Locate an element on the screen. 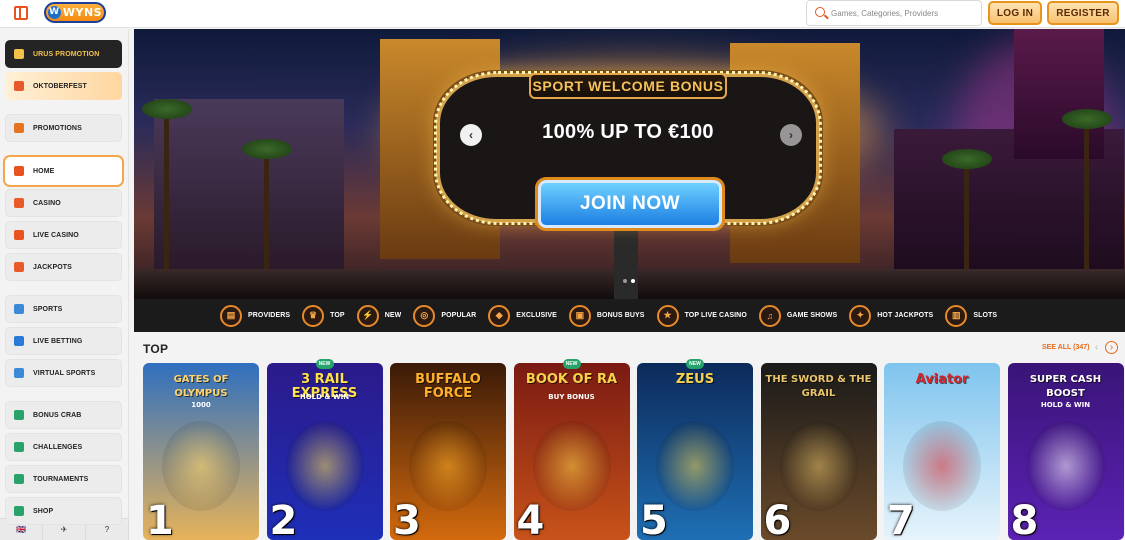 The image size is (1125, 540). sidebar-item-label: HOME is located at coordinates (44, 171).